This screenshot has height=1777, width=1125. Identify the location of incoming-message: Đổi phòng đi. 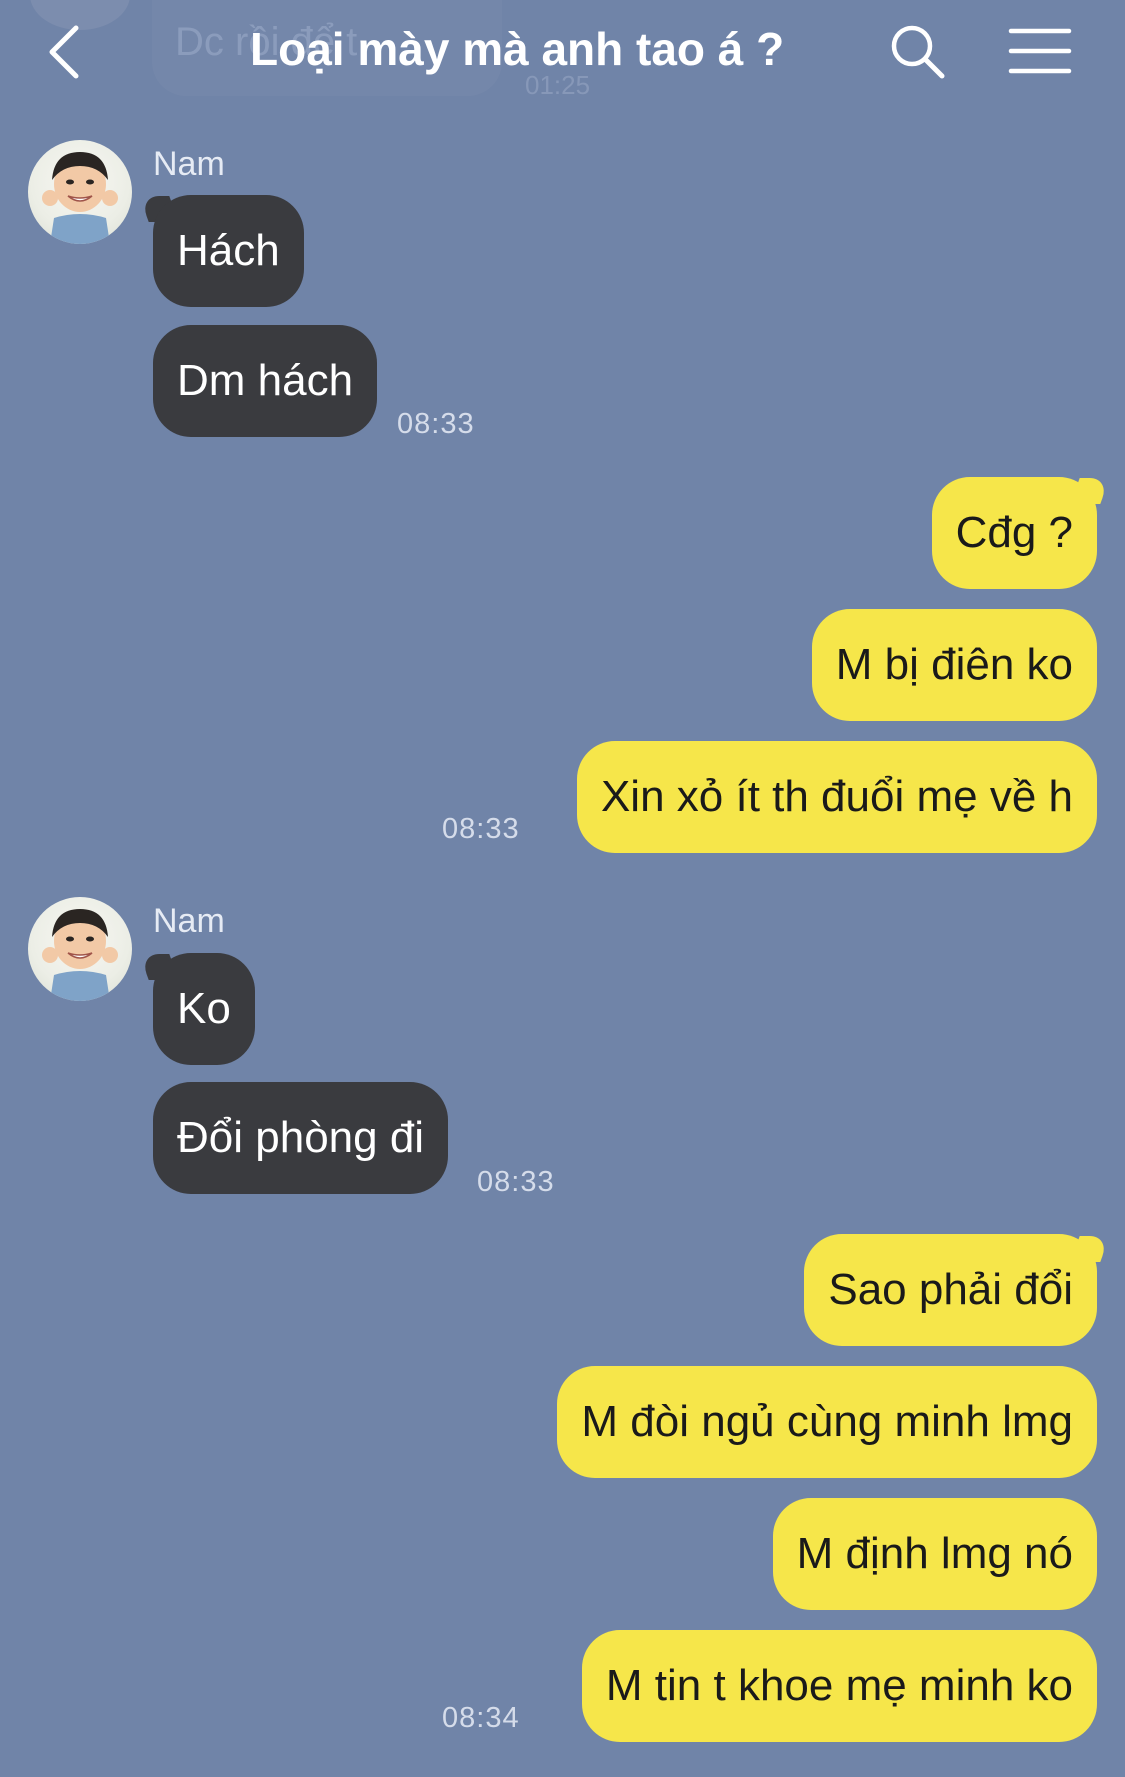
(301, 1138).